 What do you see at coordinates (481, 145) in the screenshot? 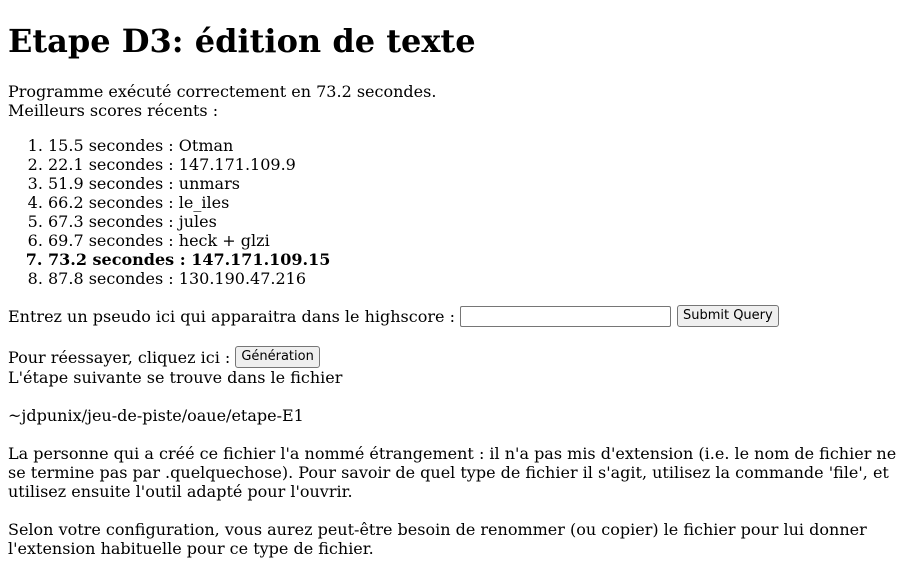
I see `highscore-item: 15.5 secondes : Otman` at bounding box center [481, 145].